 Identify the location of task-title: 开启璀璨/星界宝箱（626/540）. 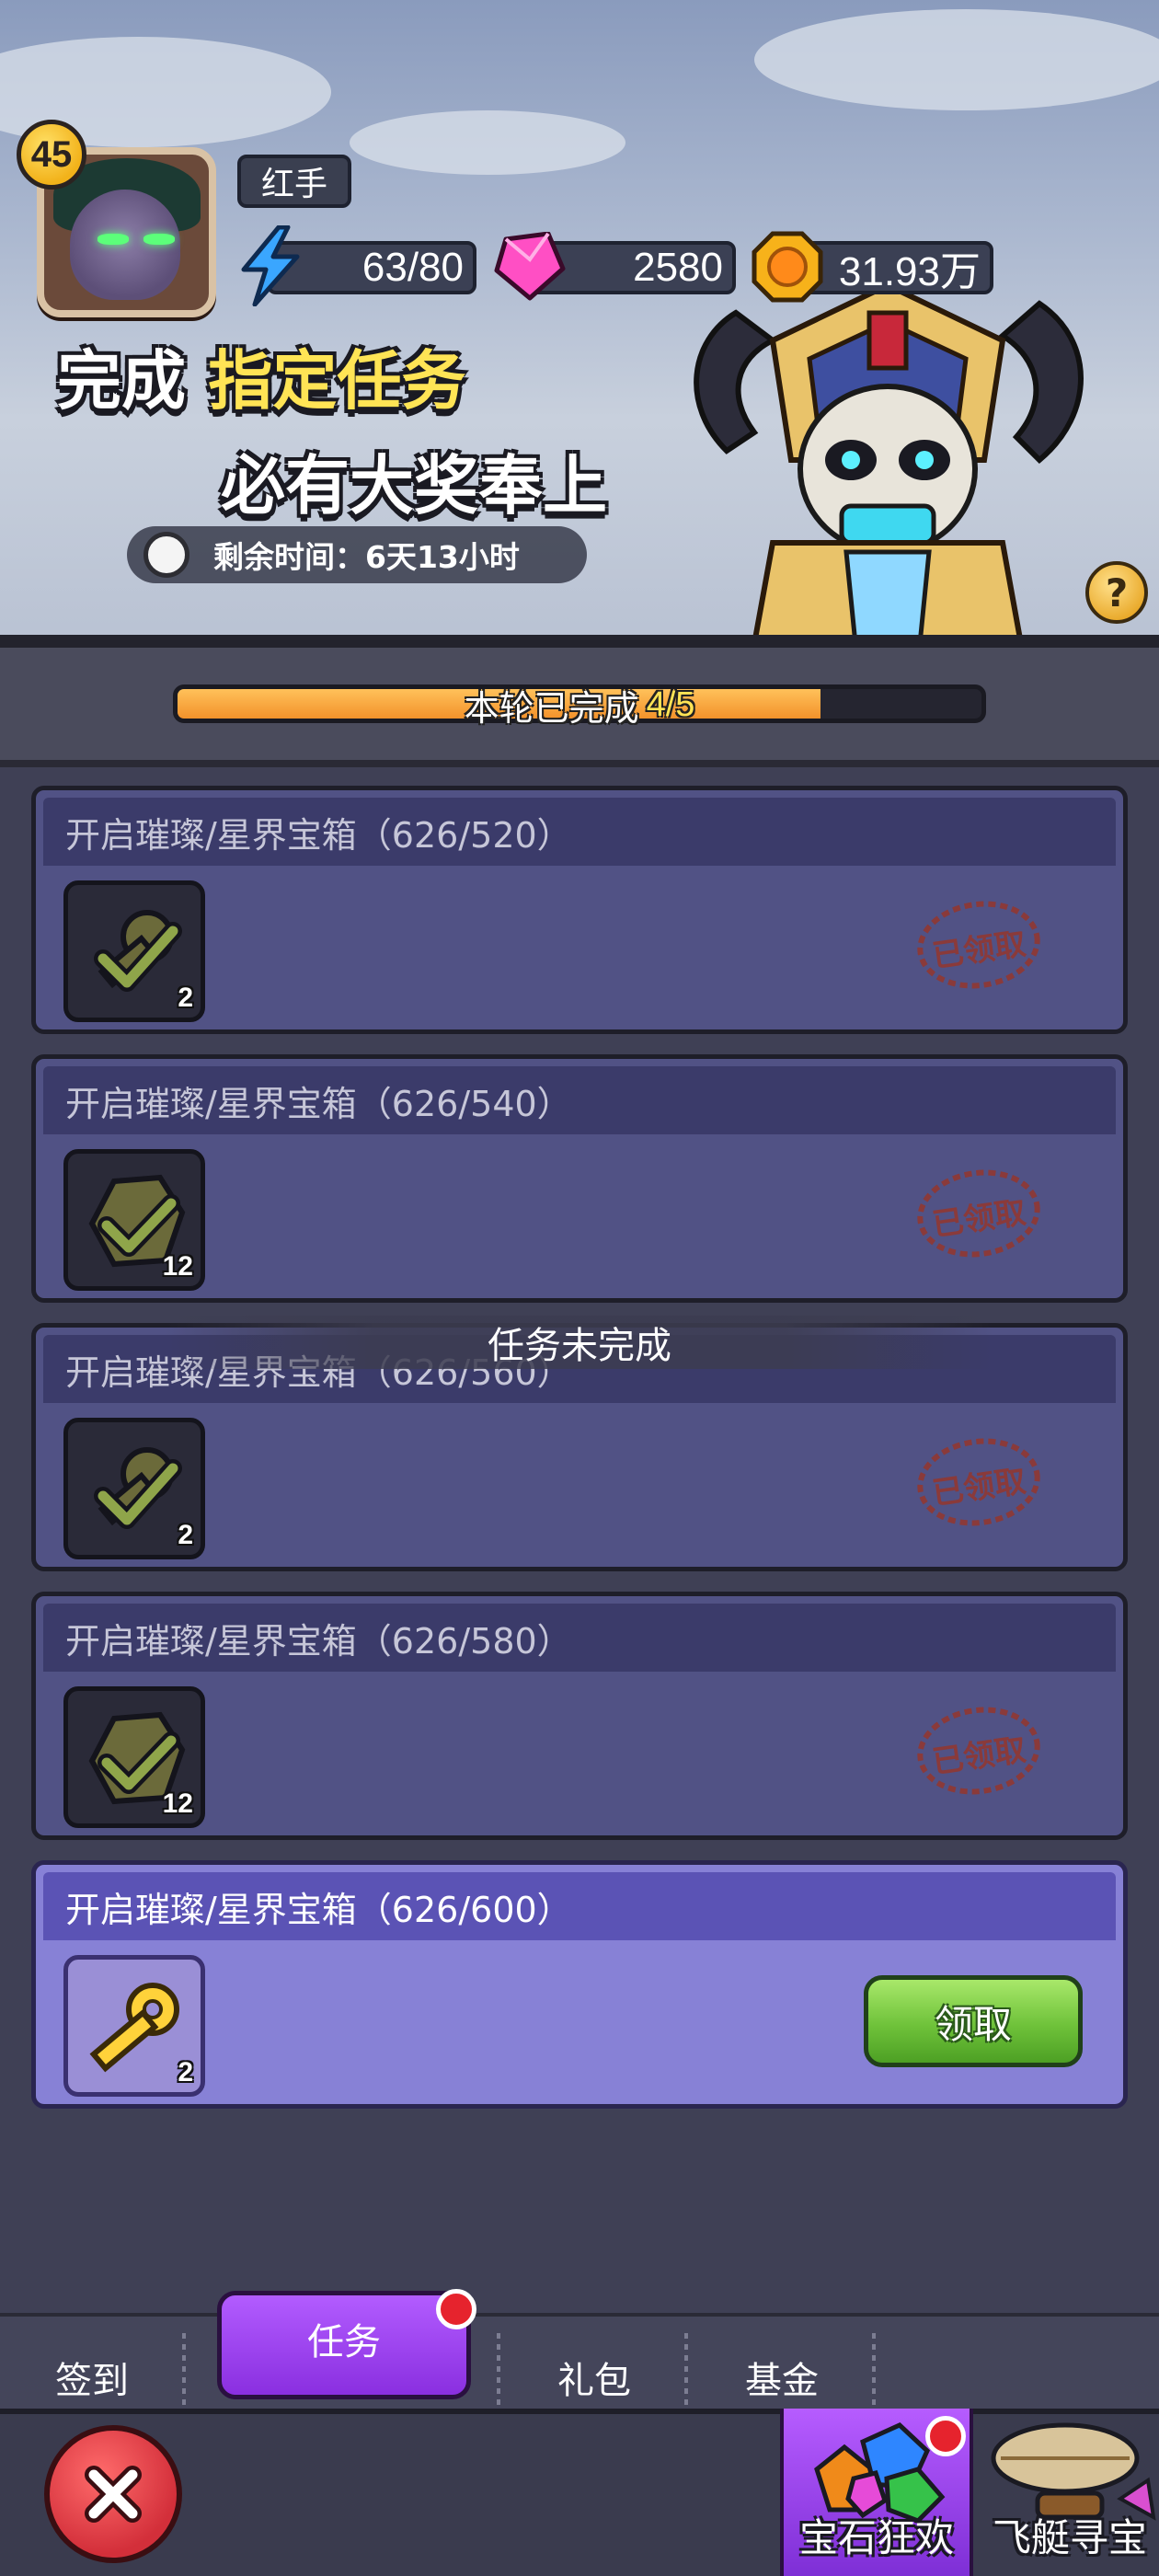
(579, 1100).